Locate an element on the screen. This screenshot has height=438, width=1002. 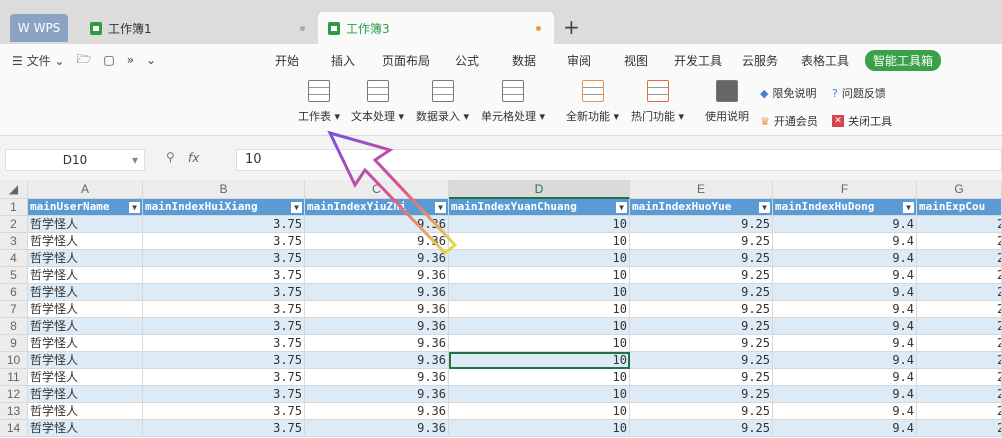
wps-home-tab: W WPS is located at coordinates (39, 28).